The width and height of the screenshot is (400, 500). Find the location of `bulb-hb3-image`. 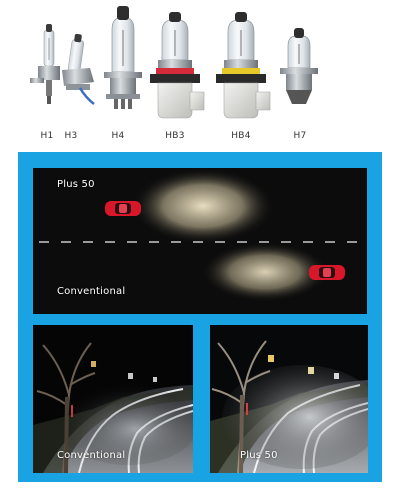

bulb-hb3-image is located at coordinates (177, 65).